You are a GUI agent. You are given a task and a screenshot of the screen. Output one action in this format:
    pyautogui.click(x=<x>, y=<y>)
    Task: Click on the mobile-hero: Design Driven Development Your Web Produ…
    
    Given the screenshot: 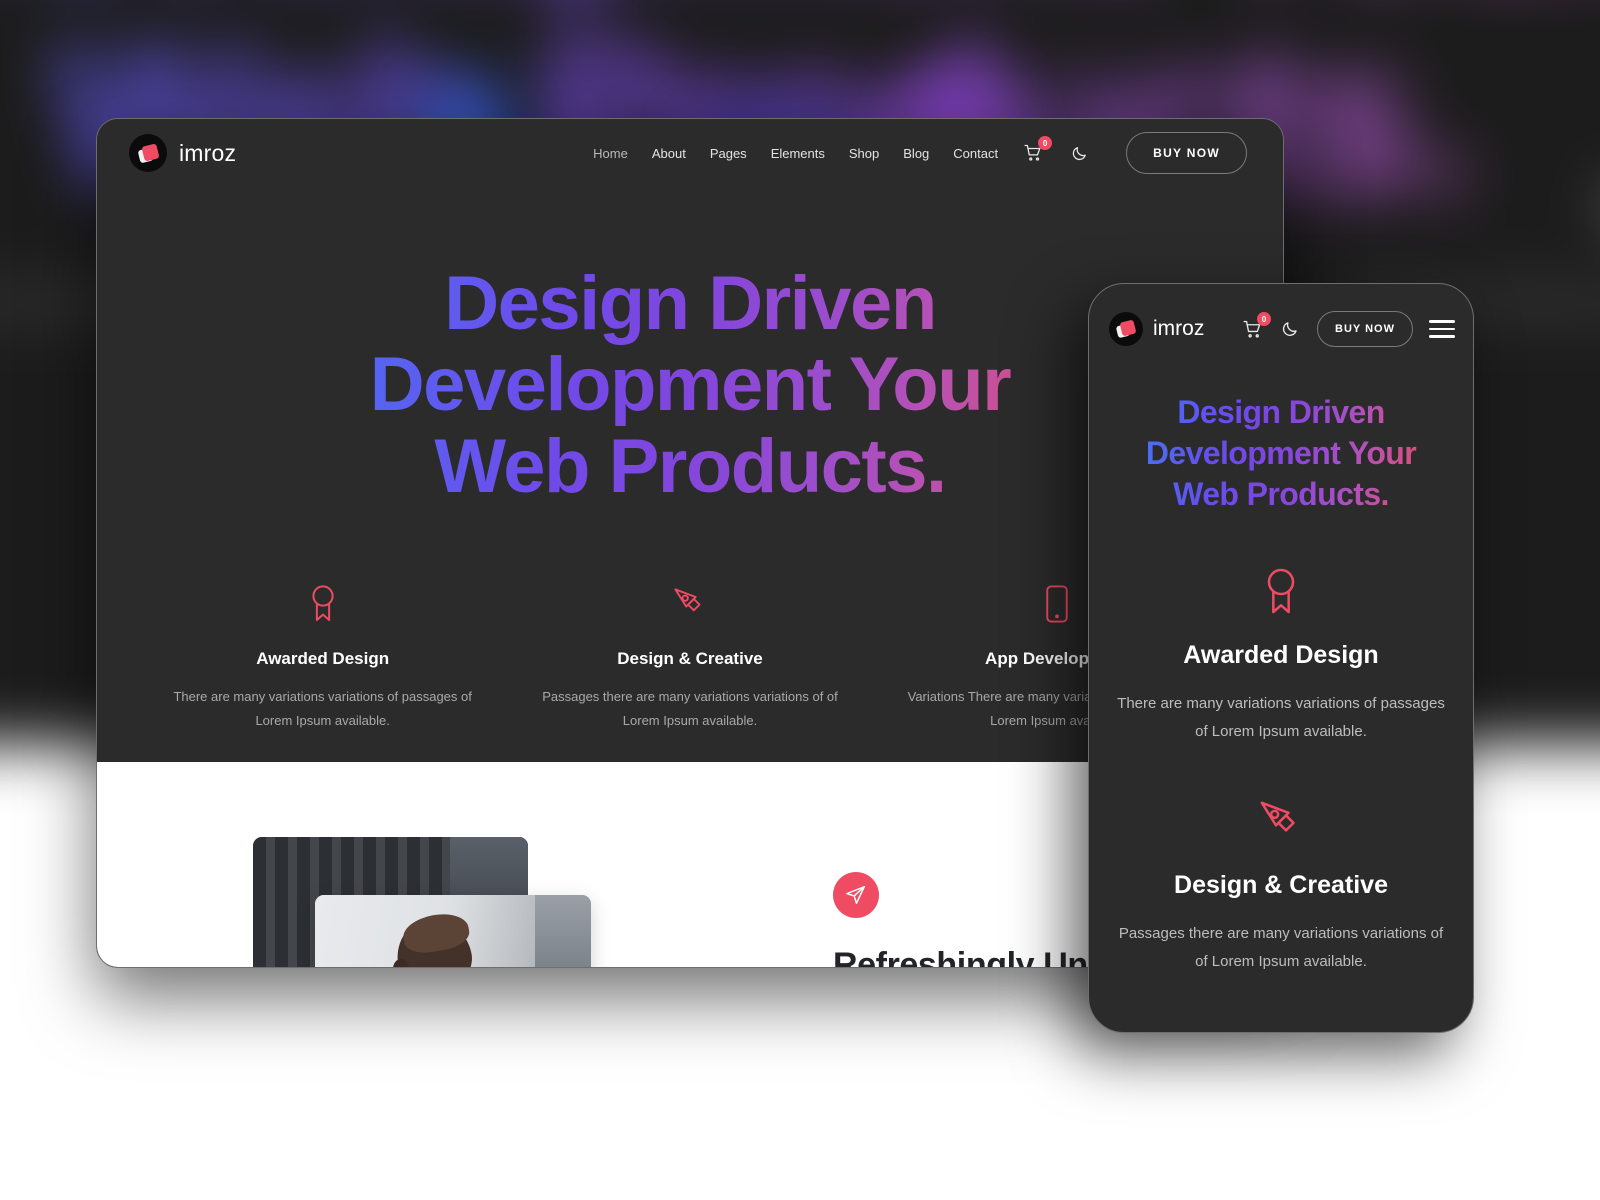 What is the action you would take?
    pyautogui.click(x=1281, y=444)
    